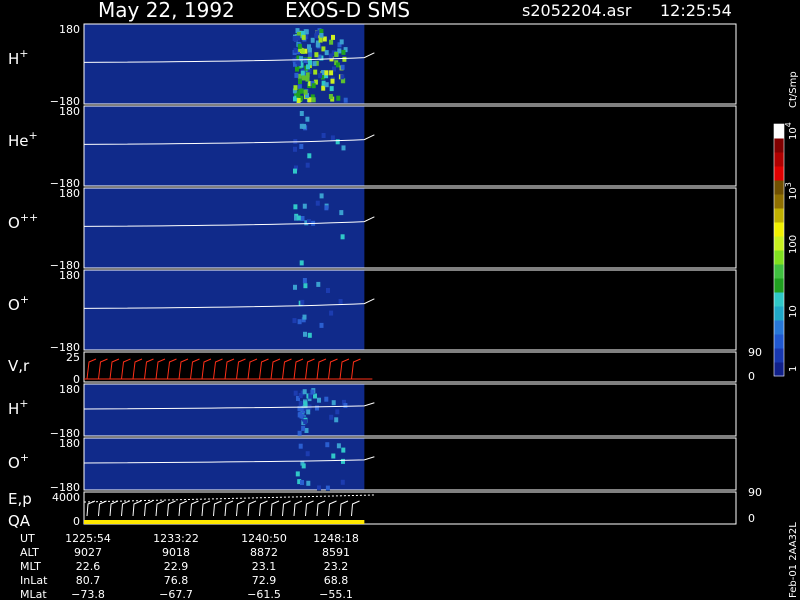 Image resolution: width=800 pixels, height=600 pixels. What do you see at coordinates (696, 10) in the screenshot?
I see `header-time: 12:25:54` at bounding box center [696, 10].